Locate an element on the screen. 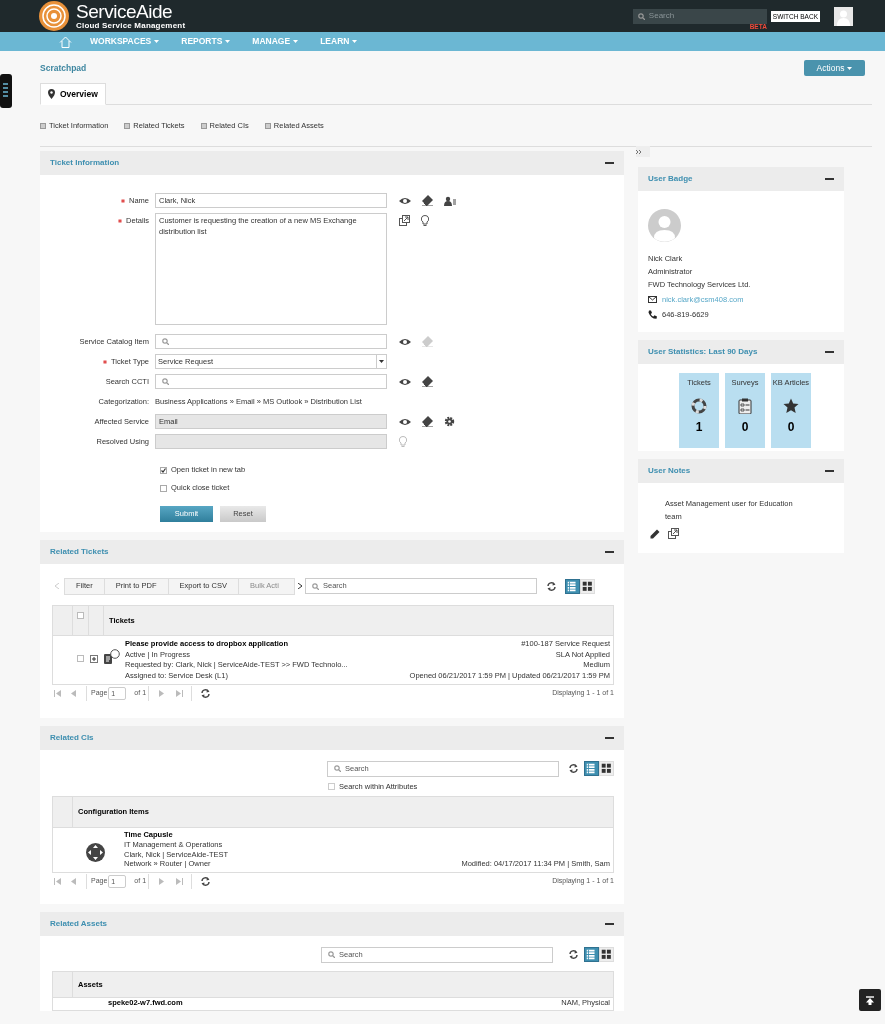 This screenshot has height=1024, width=885. panel-title: Ticket Information is located at coordinates (85, 163).